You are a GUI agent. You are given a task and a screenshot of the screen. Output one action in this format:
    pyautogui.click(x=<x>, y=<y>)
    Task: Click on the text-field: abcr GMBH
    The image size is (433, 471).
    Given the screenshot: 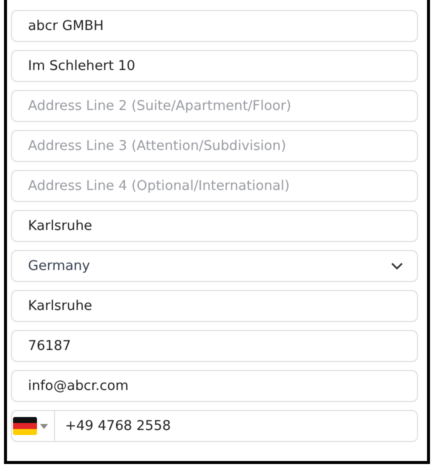 What is the action you would take?
    pyautogui.click(x=214, y=26)
    